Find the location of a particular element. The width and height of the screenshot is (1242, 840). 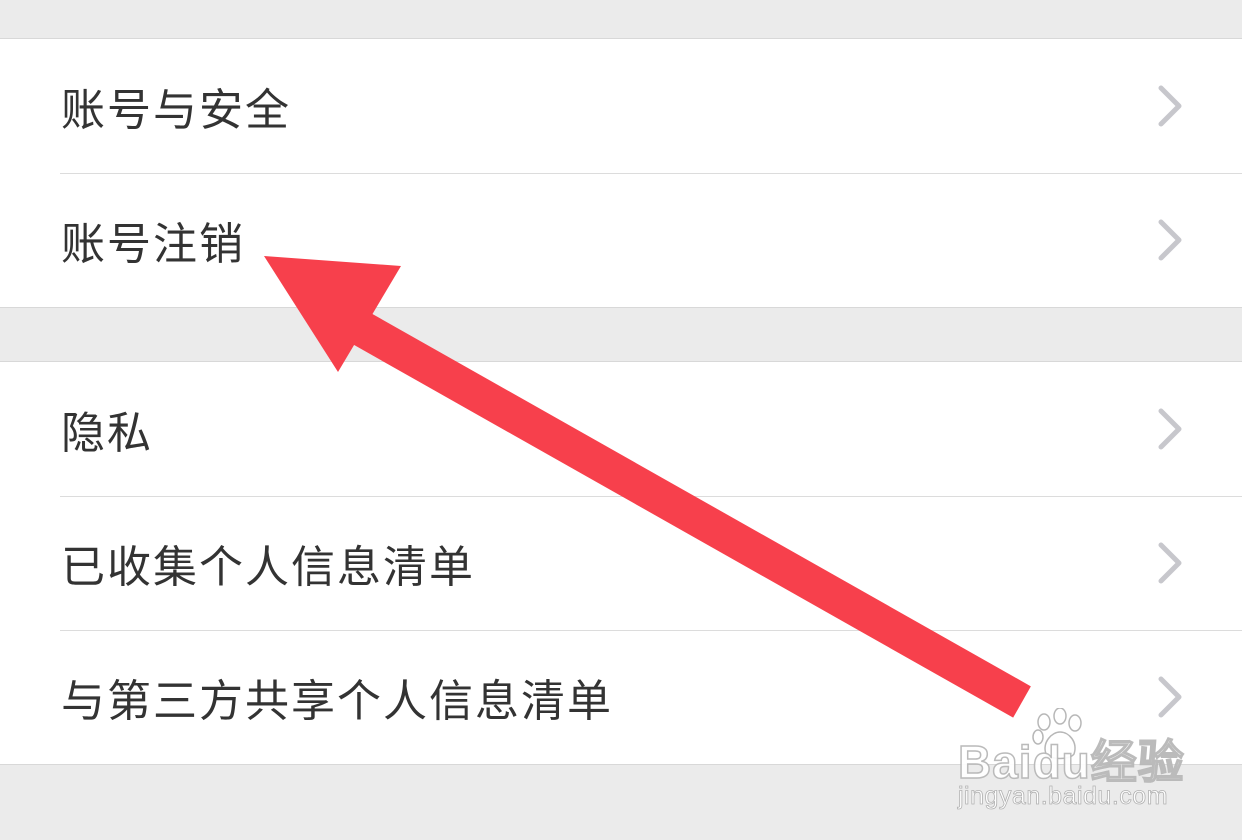

settings-item-label: 已收集个人信息清单 is located at coordinates (268, 567).